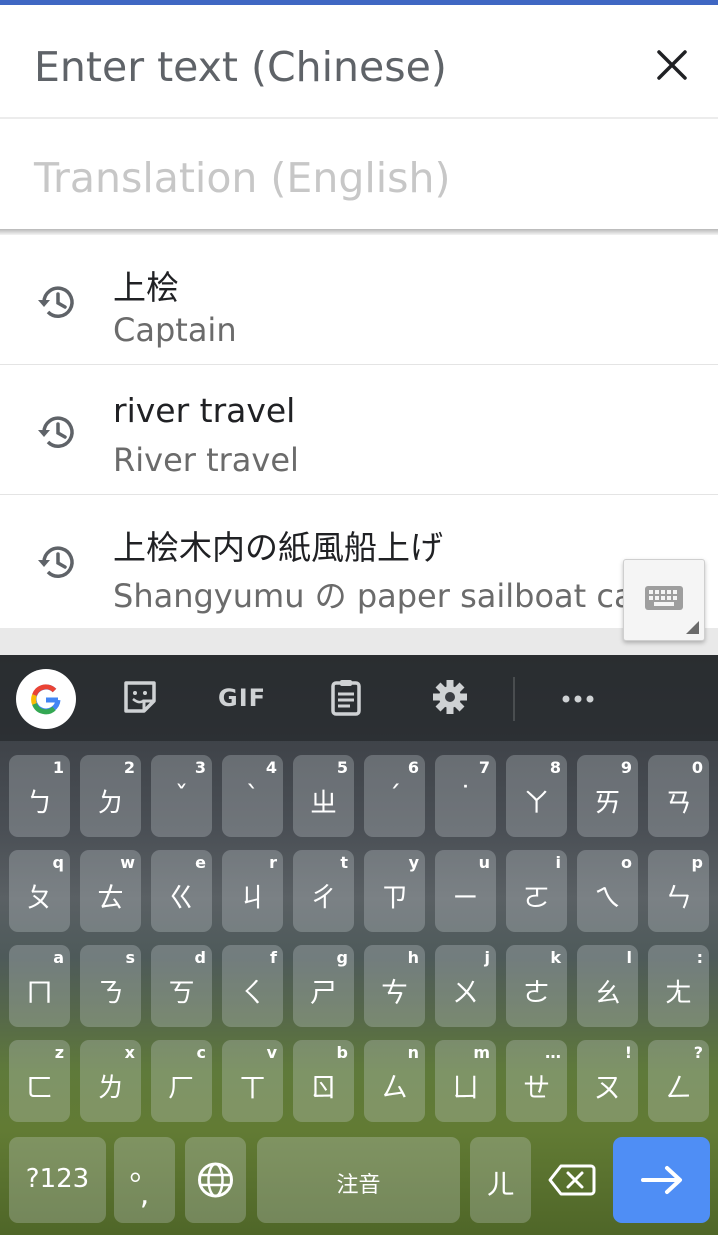 This screenshot has height=1235, width=718. What do you see at coordinates (607, 1081) in the screenshot?
I see `key: ! ㄡ` at bounding box center [607, 1081].